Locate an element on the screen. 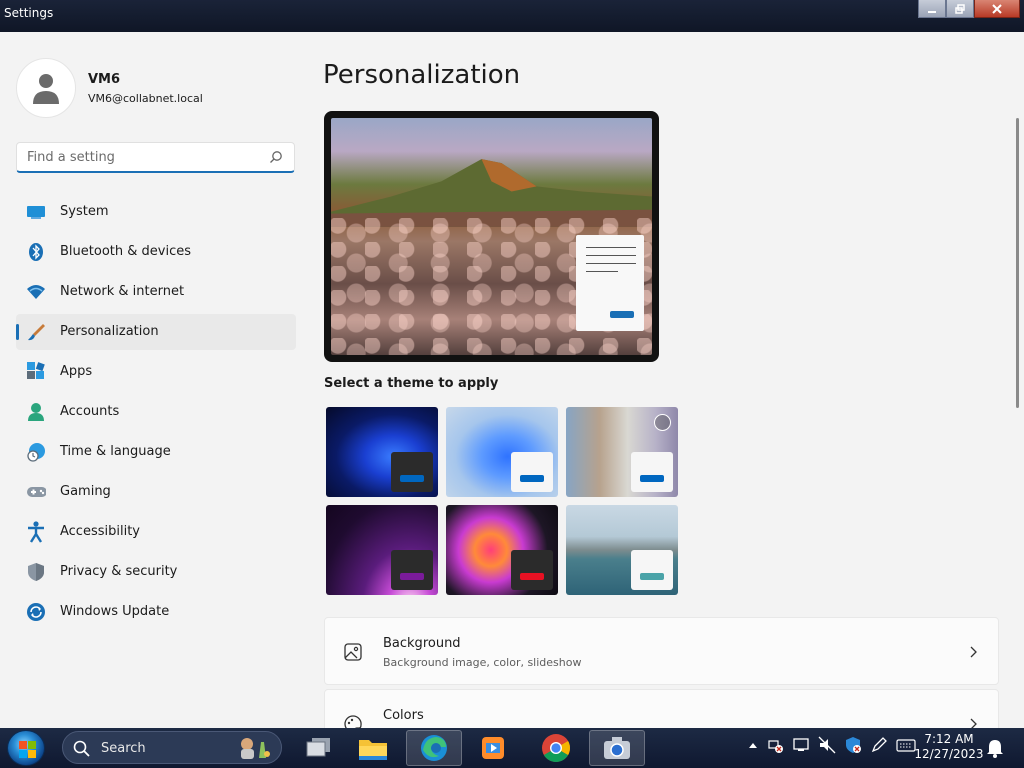  wallpaper-preview-image is located at coordinates (491, 236).